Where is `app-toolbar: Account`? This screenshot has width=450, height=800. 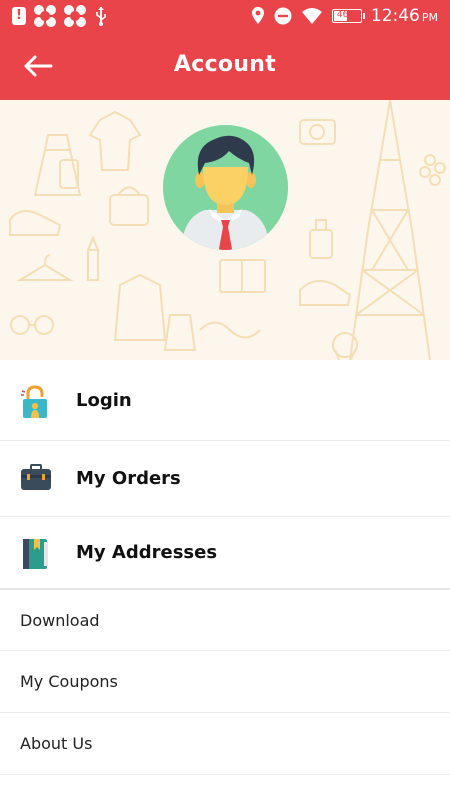
app-toolbar: Account is located at coordinates (225, 66).